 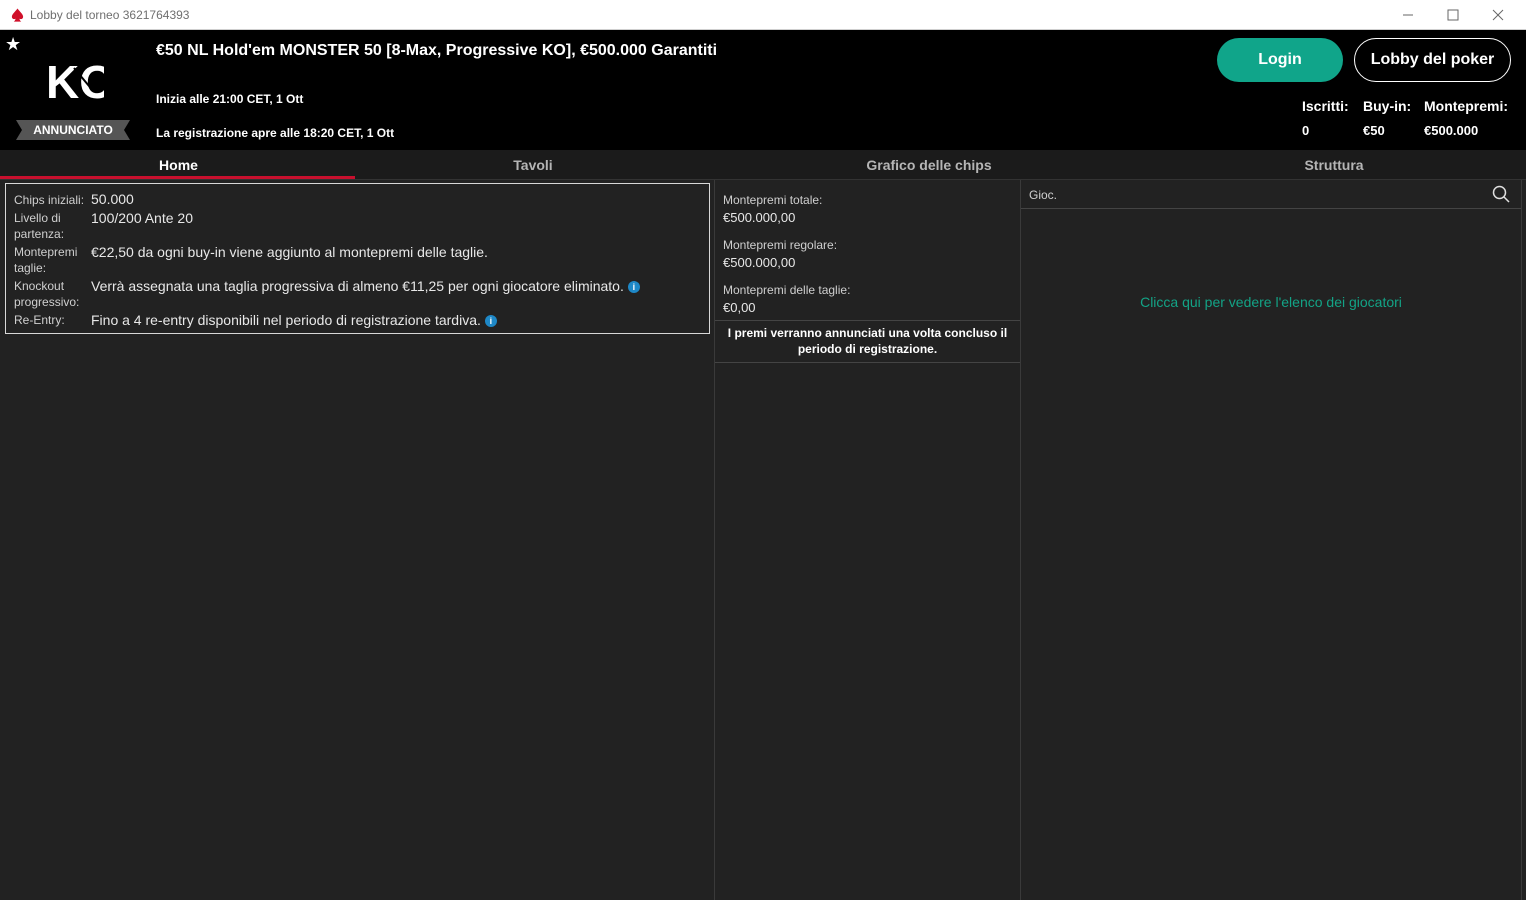 What do you see at coordinates (39, 226) in the screenshot?
I see `starting-level-label: Livello di partenza:` at bounding box center [39, 226].